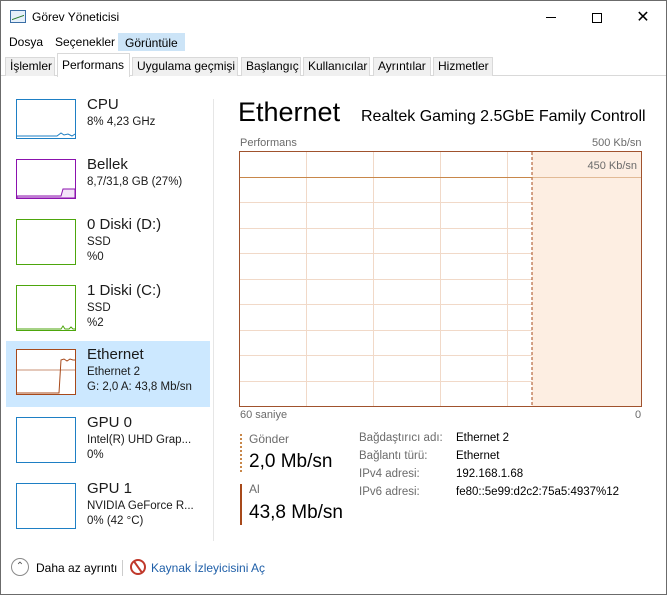  What do you see at coordinates (95, 323) in the screenshot?
I see `sidebar-item-disk-1-usage: %2` at bounding box center [95, 323].